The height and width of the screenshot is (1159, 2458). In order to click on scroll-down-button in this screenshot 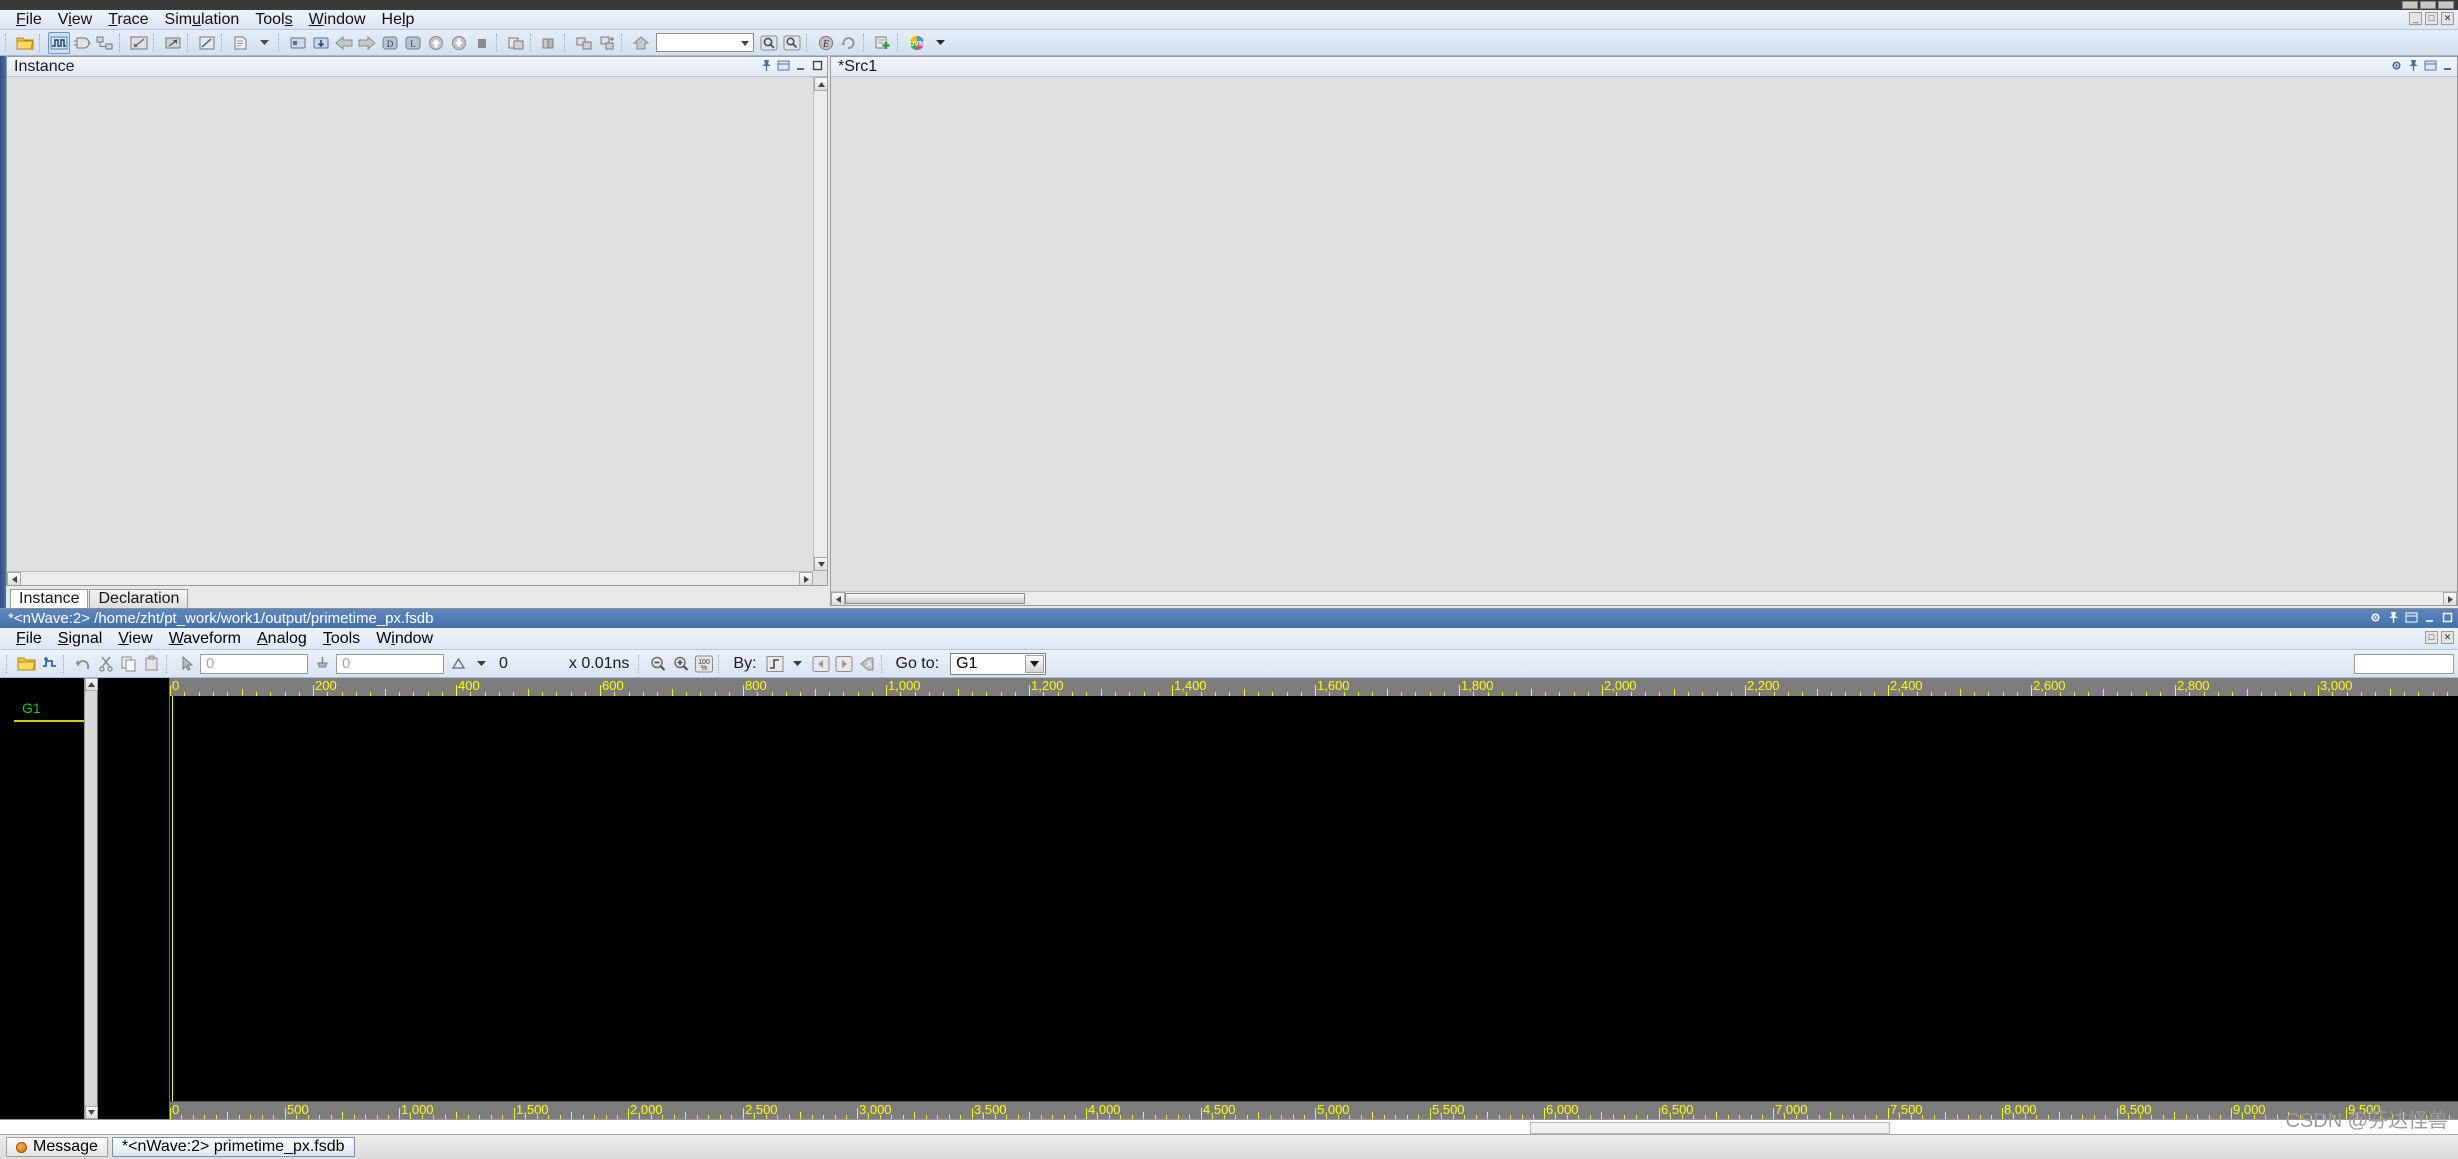, I will do `click(820, 564)`.